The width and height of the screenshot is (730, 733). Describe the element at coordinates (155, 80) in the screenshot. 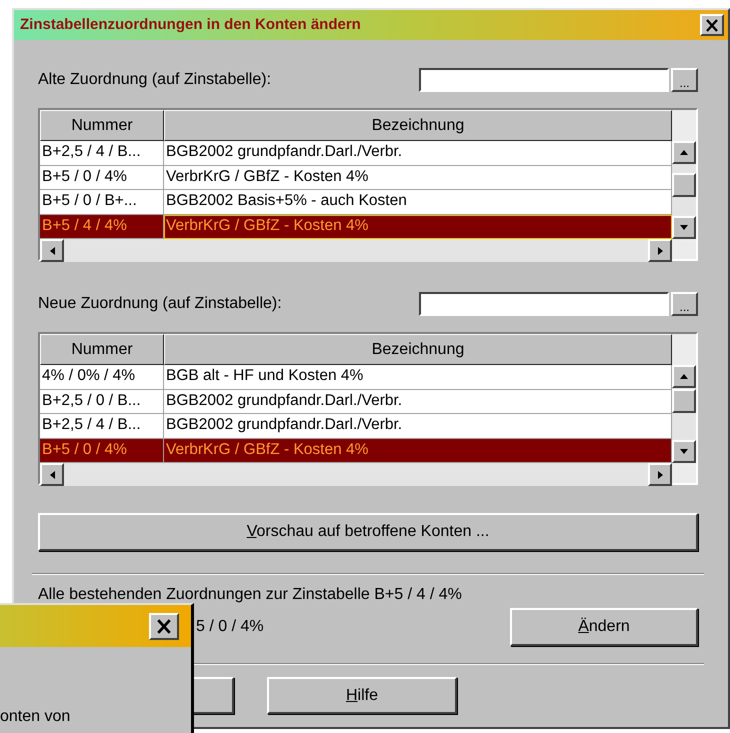

I see `field-label: Alte Zuordnung (auf Zinstabelle):` at that location.